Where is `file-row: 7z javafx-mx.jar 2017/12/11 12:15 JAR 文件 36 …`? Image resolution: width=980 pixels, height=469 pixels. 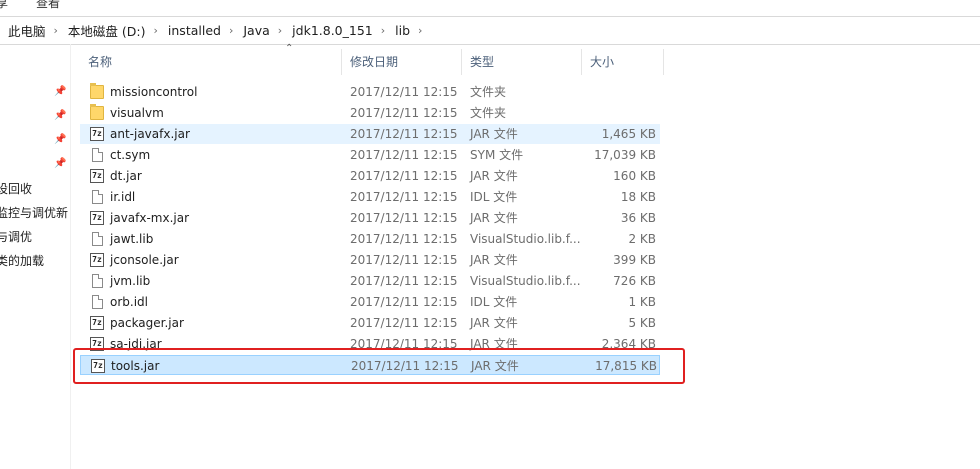
file-row: 7z javafx-mx.jar 2017/12/11 12:15 JAR 文件 36 … is located at coordinates (370, 218).